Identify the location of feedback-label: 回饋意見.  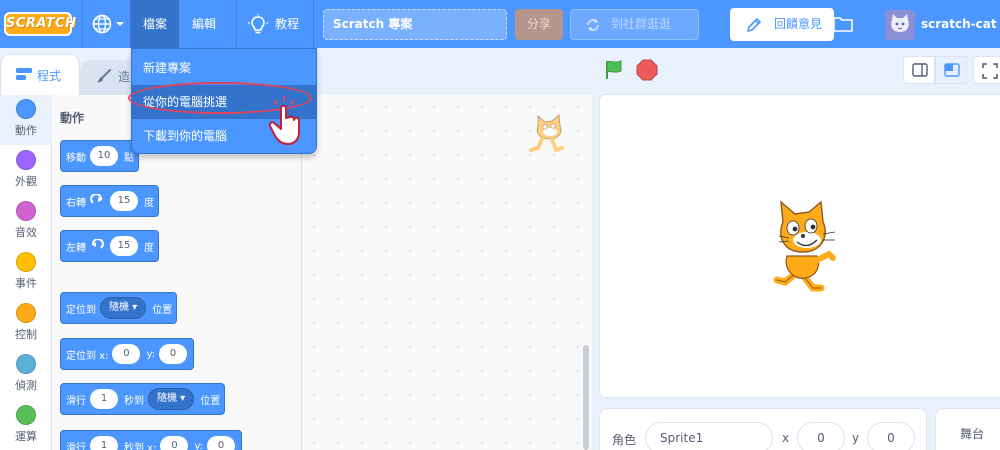
(798, 24).